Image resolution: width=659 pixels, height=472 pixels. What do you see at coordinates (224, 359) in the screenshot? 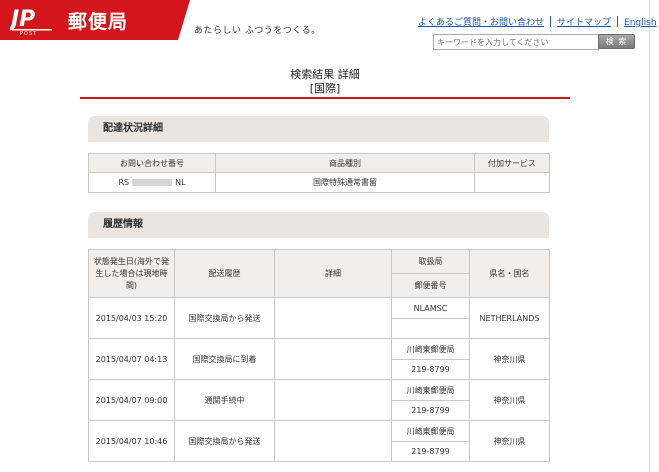
I see `status-cell: 国際交換局に到着` at bounding box center [224, 359].